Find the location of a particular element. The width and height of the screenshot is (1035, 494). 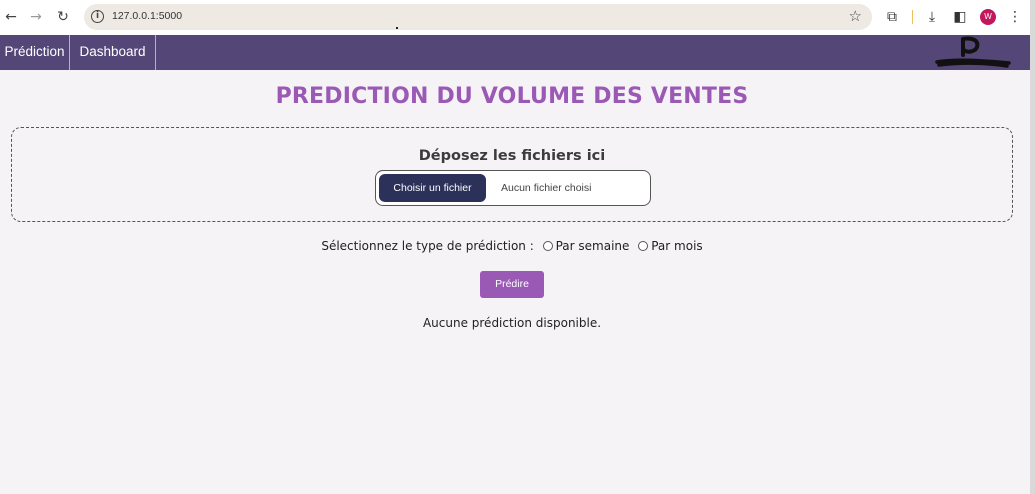

back-arrow-icon: ← is located at coordinates (11, 17).